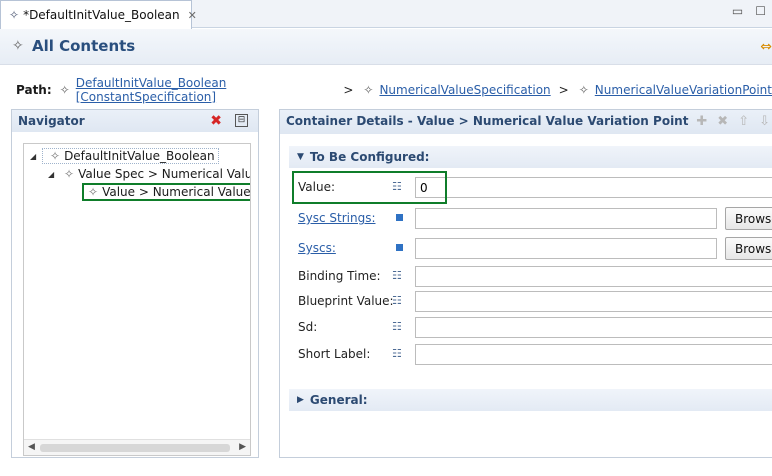 The width and height of the screenshot is (772, 476). Describe the element at coordinates (530, 157) in the screenshot. I see `section-to-be-configured: ▼ To Be Configured:` at that location.